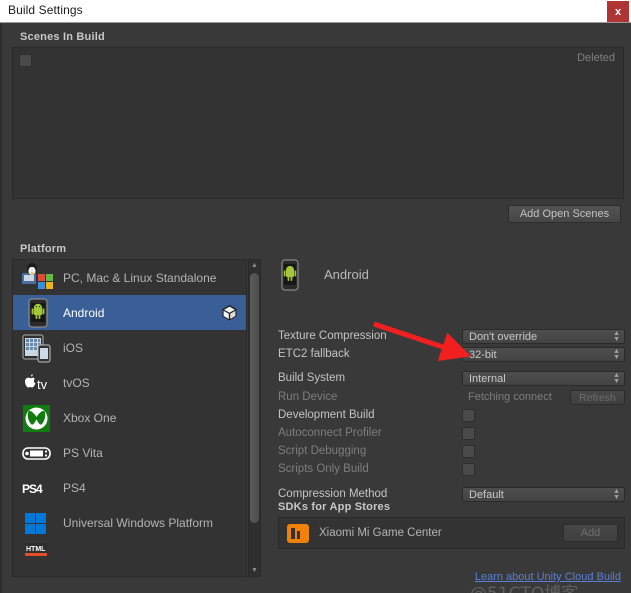 This screenshot has height=593, width=631. What do you see at coordinates (510, 397) in the screenshot?
I see `run-device-value: Fetching connect` at bounding box center [510, 397].